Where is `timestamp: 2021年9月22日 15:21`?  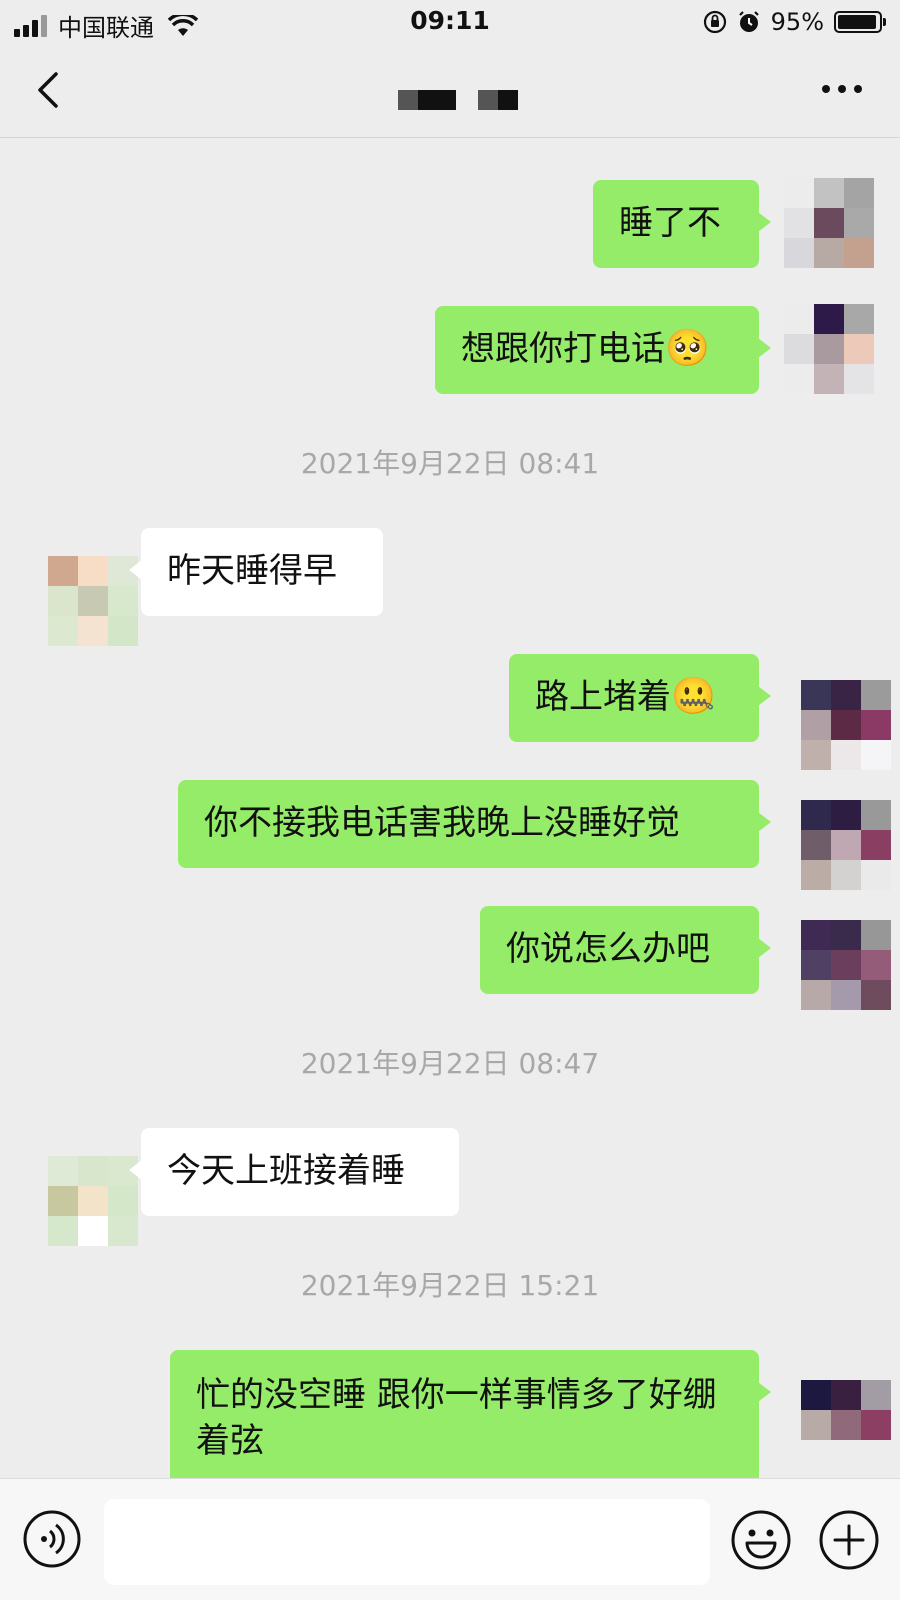
timestamp: 2021年9月22日 15:21 is located at coordinates (450, 1285).